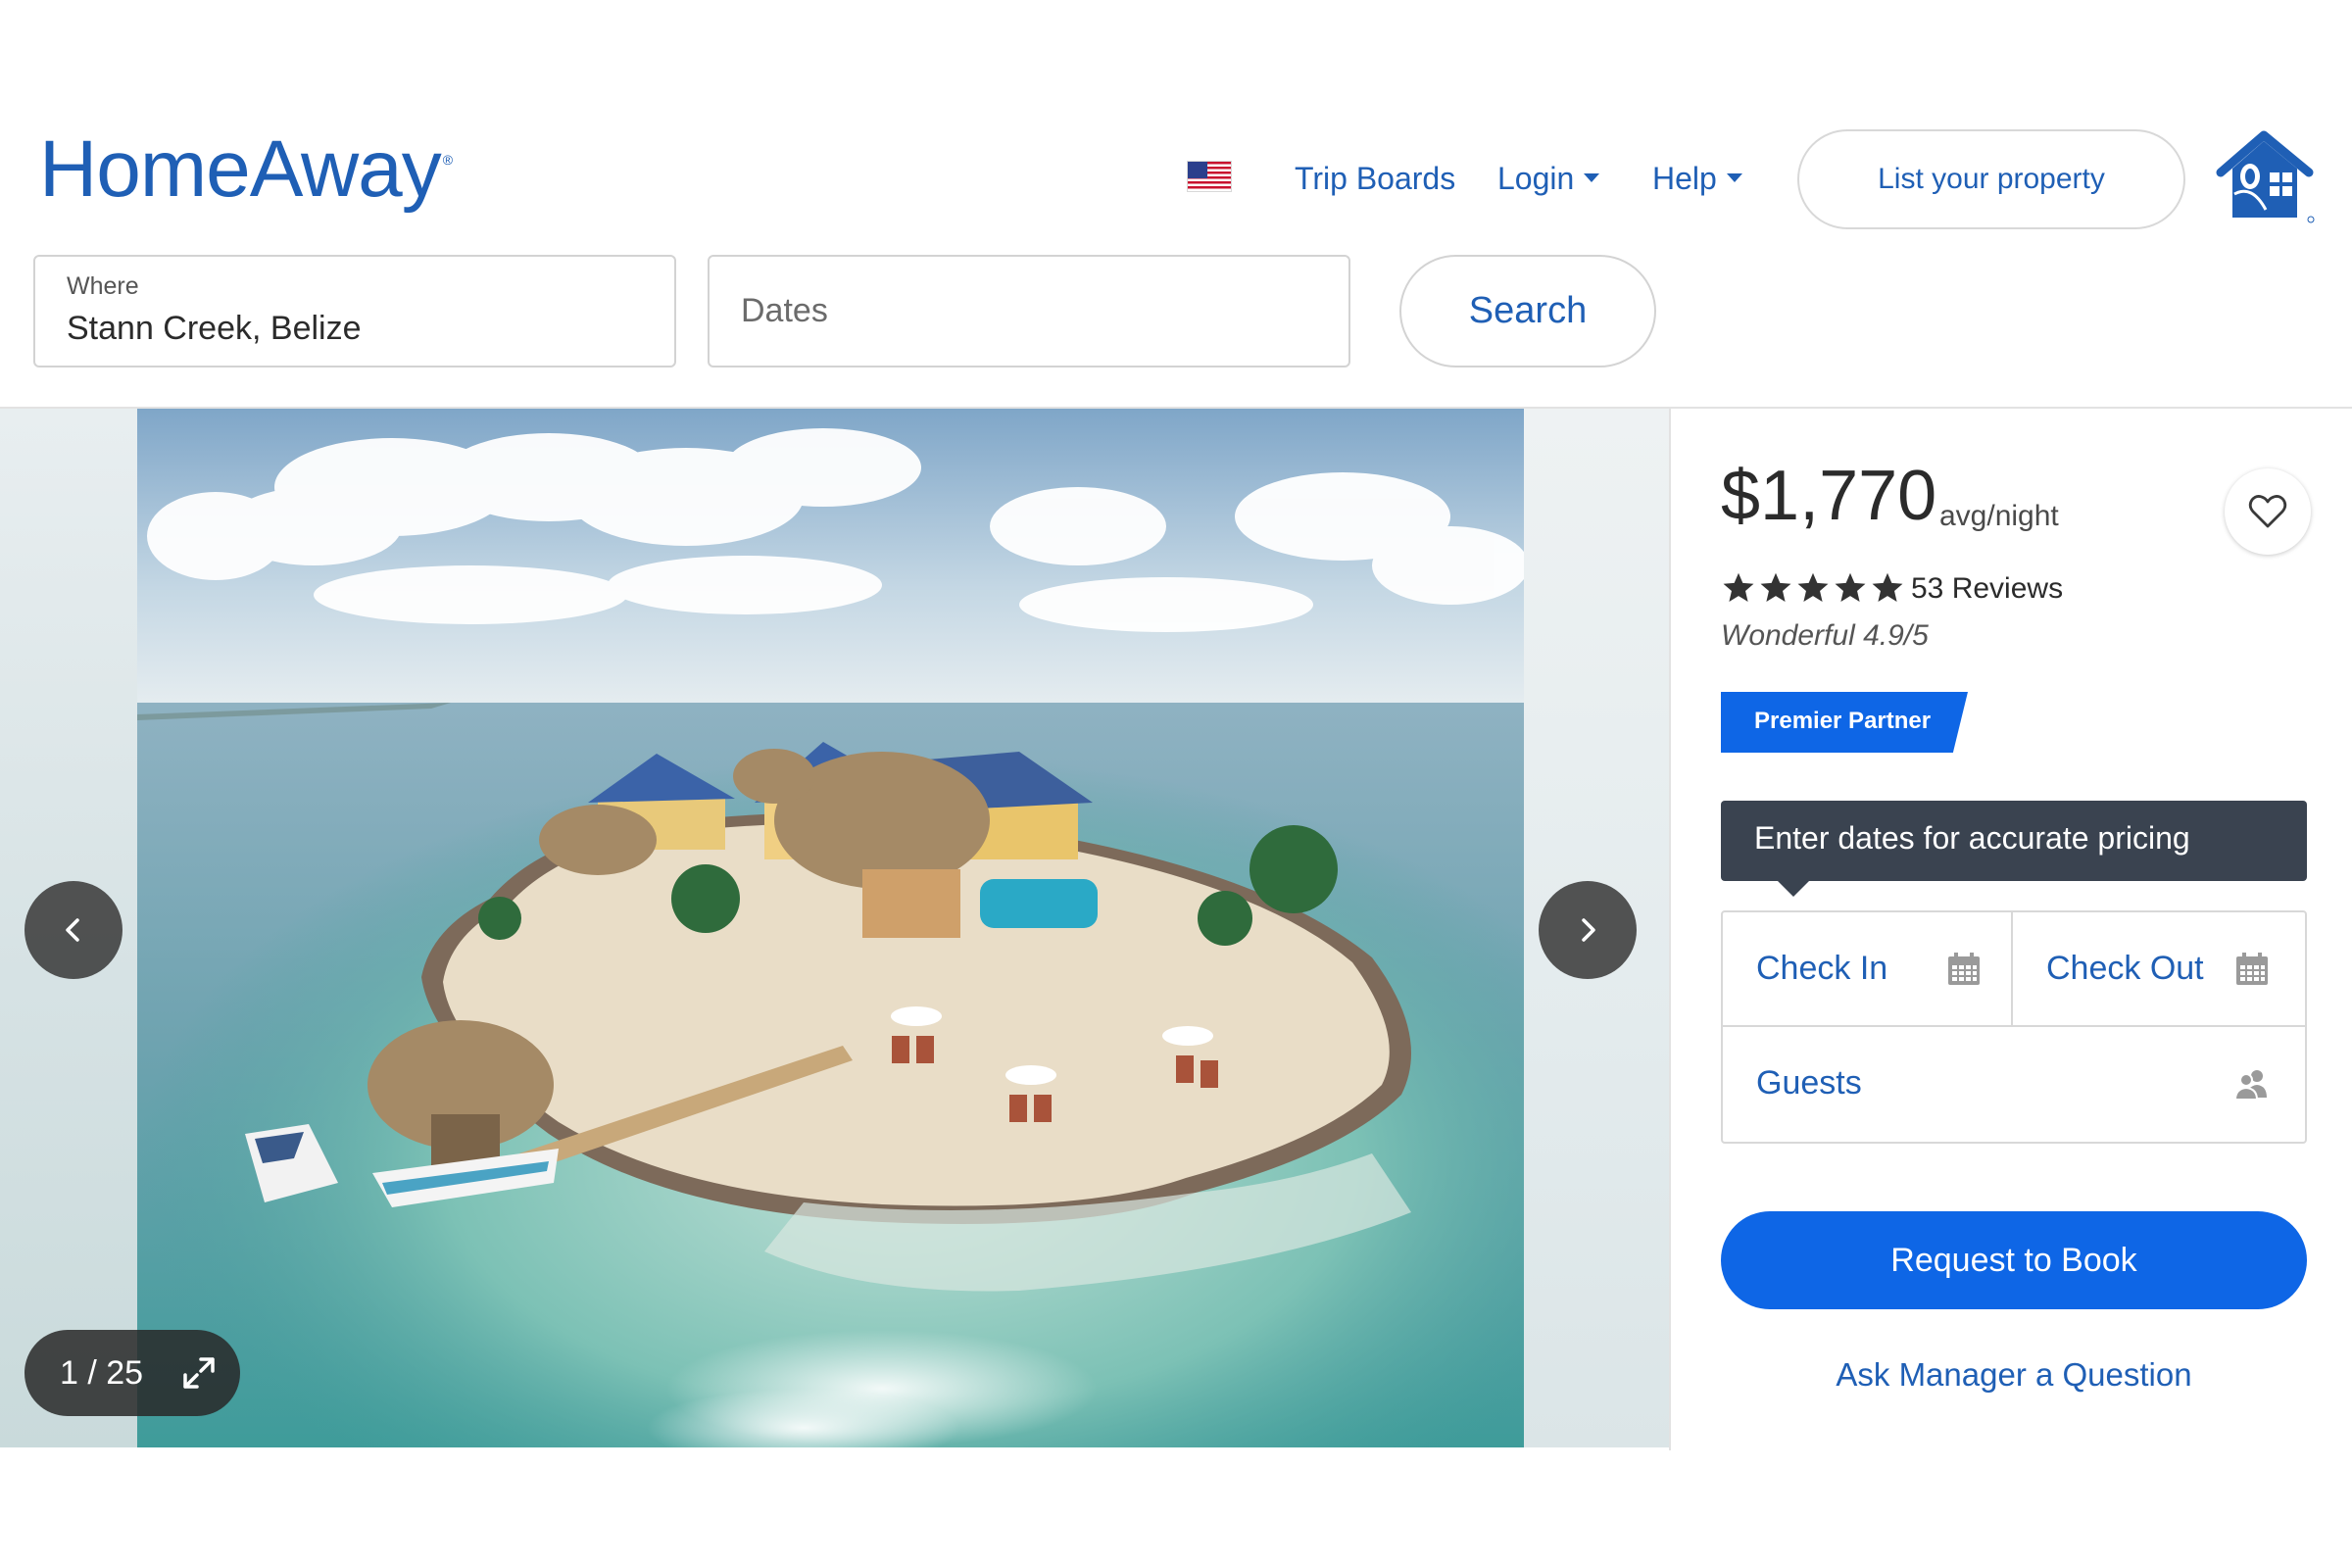  Describe the element at coordinates (1684, 178) in the screenshot. I see `help-label: Help` at that location.